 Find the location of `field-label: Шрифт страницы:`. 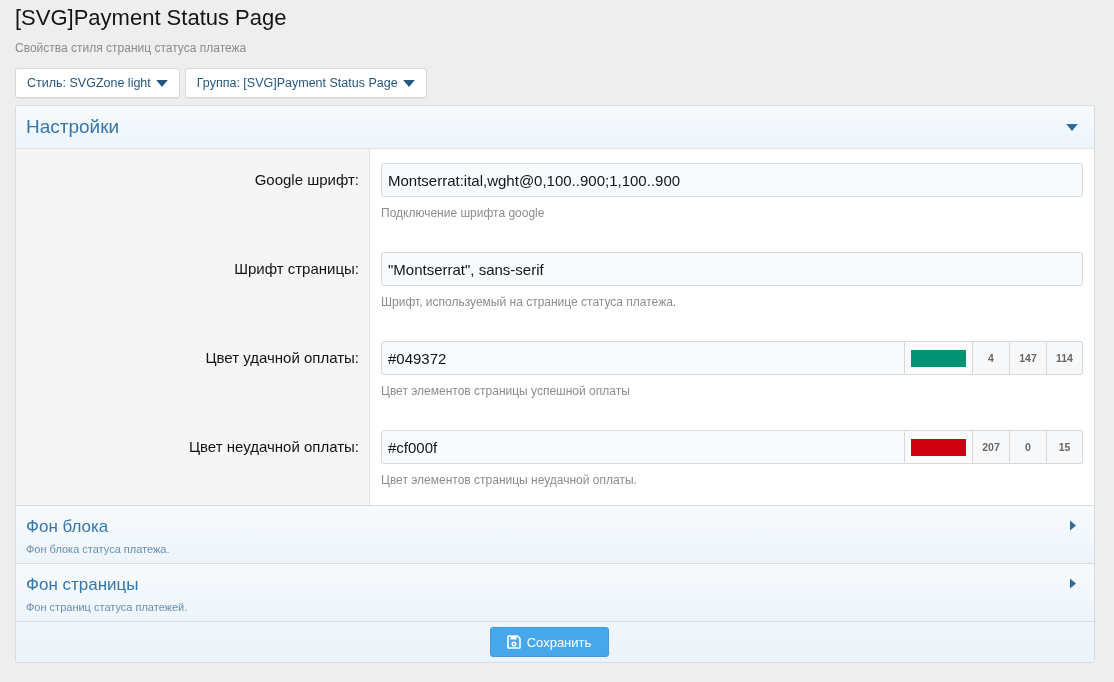

field-label: Шрифт страницы: is located at coordinates (296, 269).